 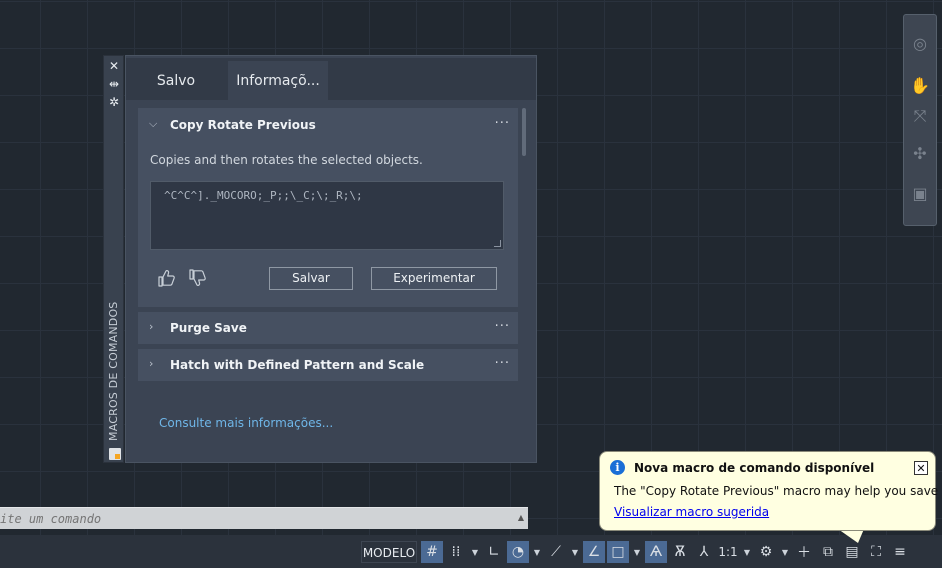 I want to click on view-suggested-macro-link: Visualizar macro sugerida, so click(x=691, y=512).